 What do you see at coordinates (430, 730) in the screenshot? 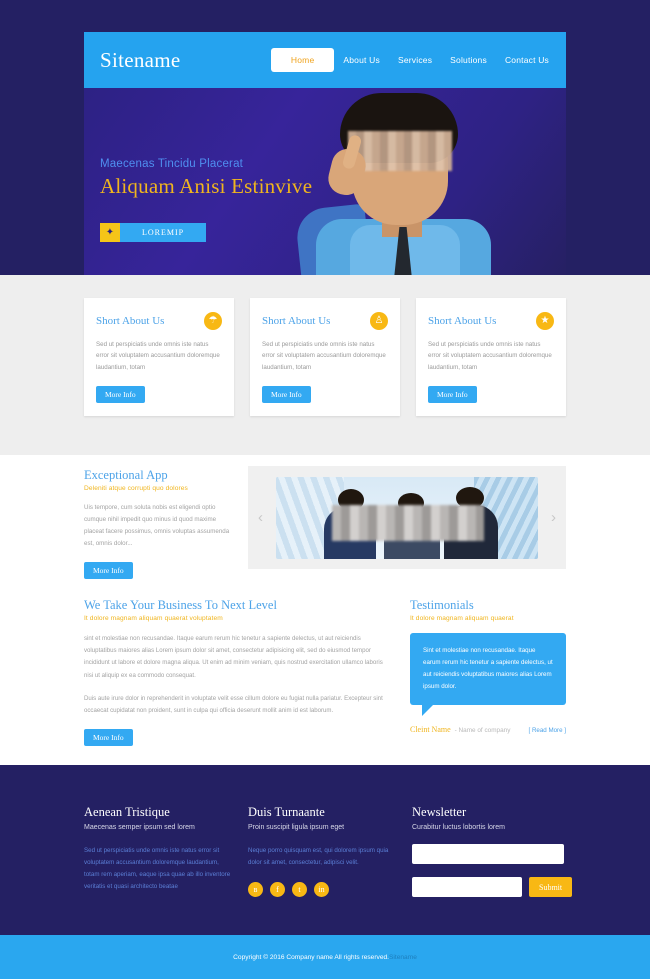
I see `testimonial-client-name: Cleint Name` at bounding box center [430, 730].